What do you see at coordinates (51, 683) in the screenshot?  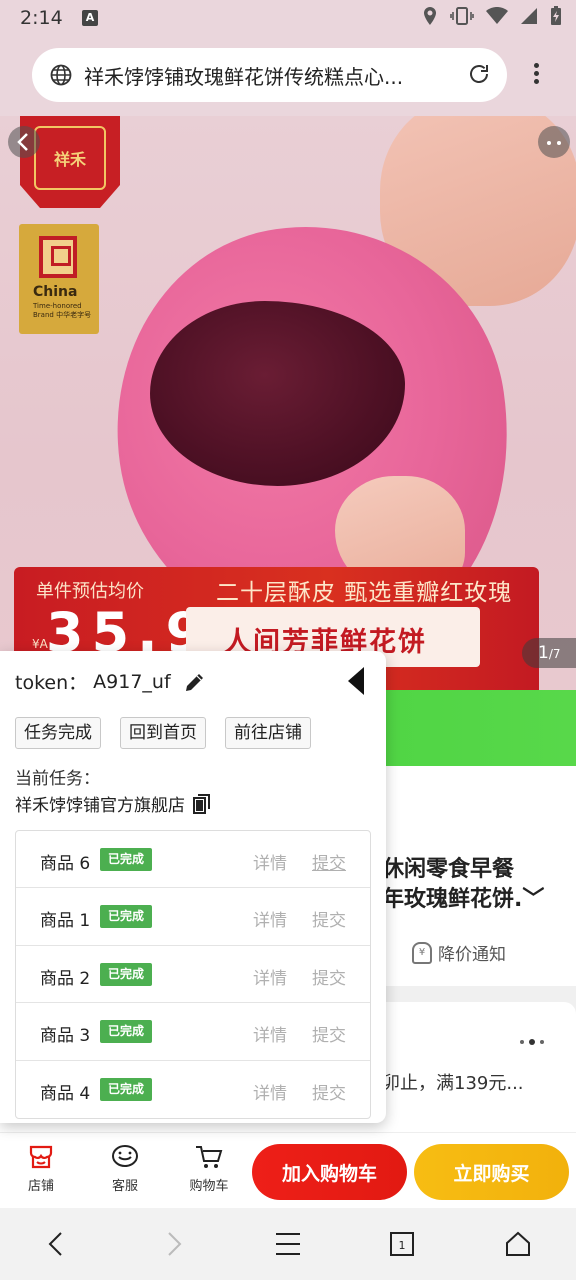 I see `token-label: token：` at bounding box center [51, 683].